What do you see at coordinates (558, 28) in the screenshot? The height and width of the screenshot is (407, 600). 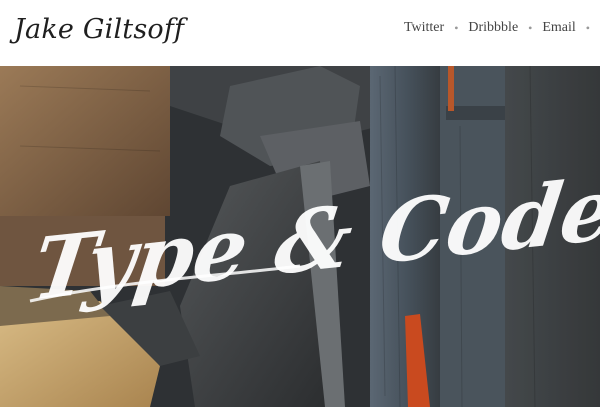 I see `nav-email-link: Email` at bounding box center [558, 28].